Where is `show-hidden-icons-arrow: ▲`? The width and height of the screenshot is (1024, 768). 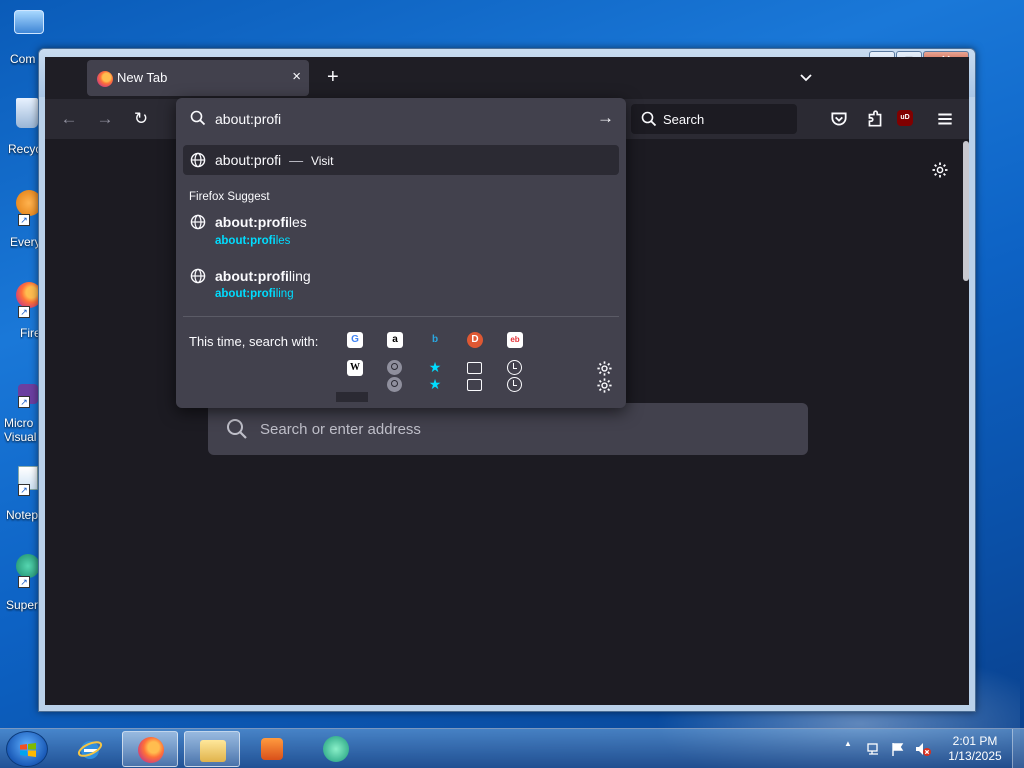
show-hidden-icons-arrow: ▲ is located at coordinates (848, 743).